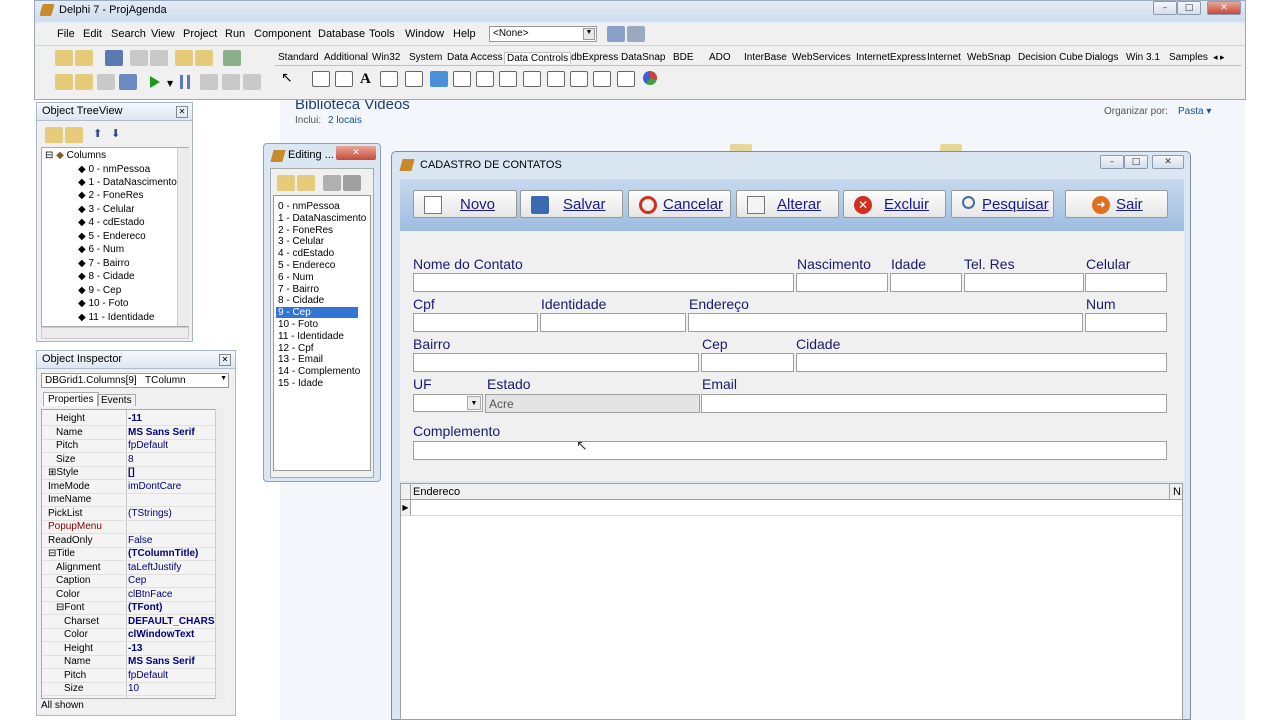 The height and width of the screenshot is (720, 1280). Describe the element at coordinates (128, 34) in the screenshot. I see `menu-search: Search` at that location.